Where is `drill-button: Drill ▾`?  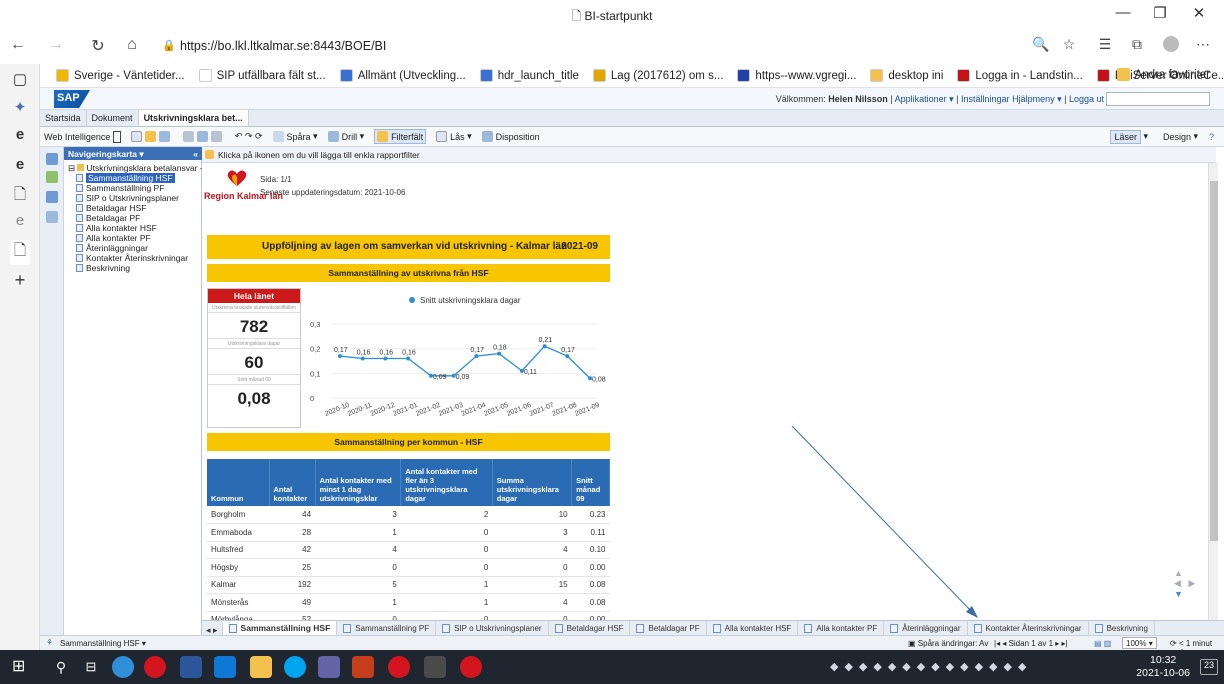
drill-button: Drill ▾ is located at coordinates (345, 136).